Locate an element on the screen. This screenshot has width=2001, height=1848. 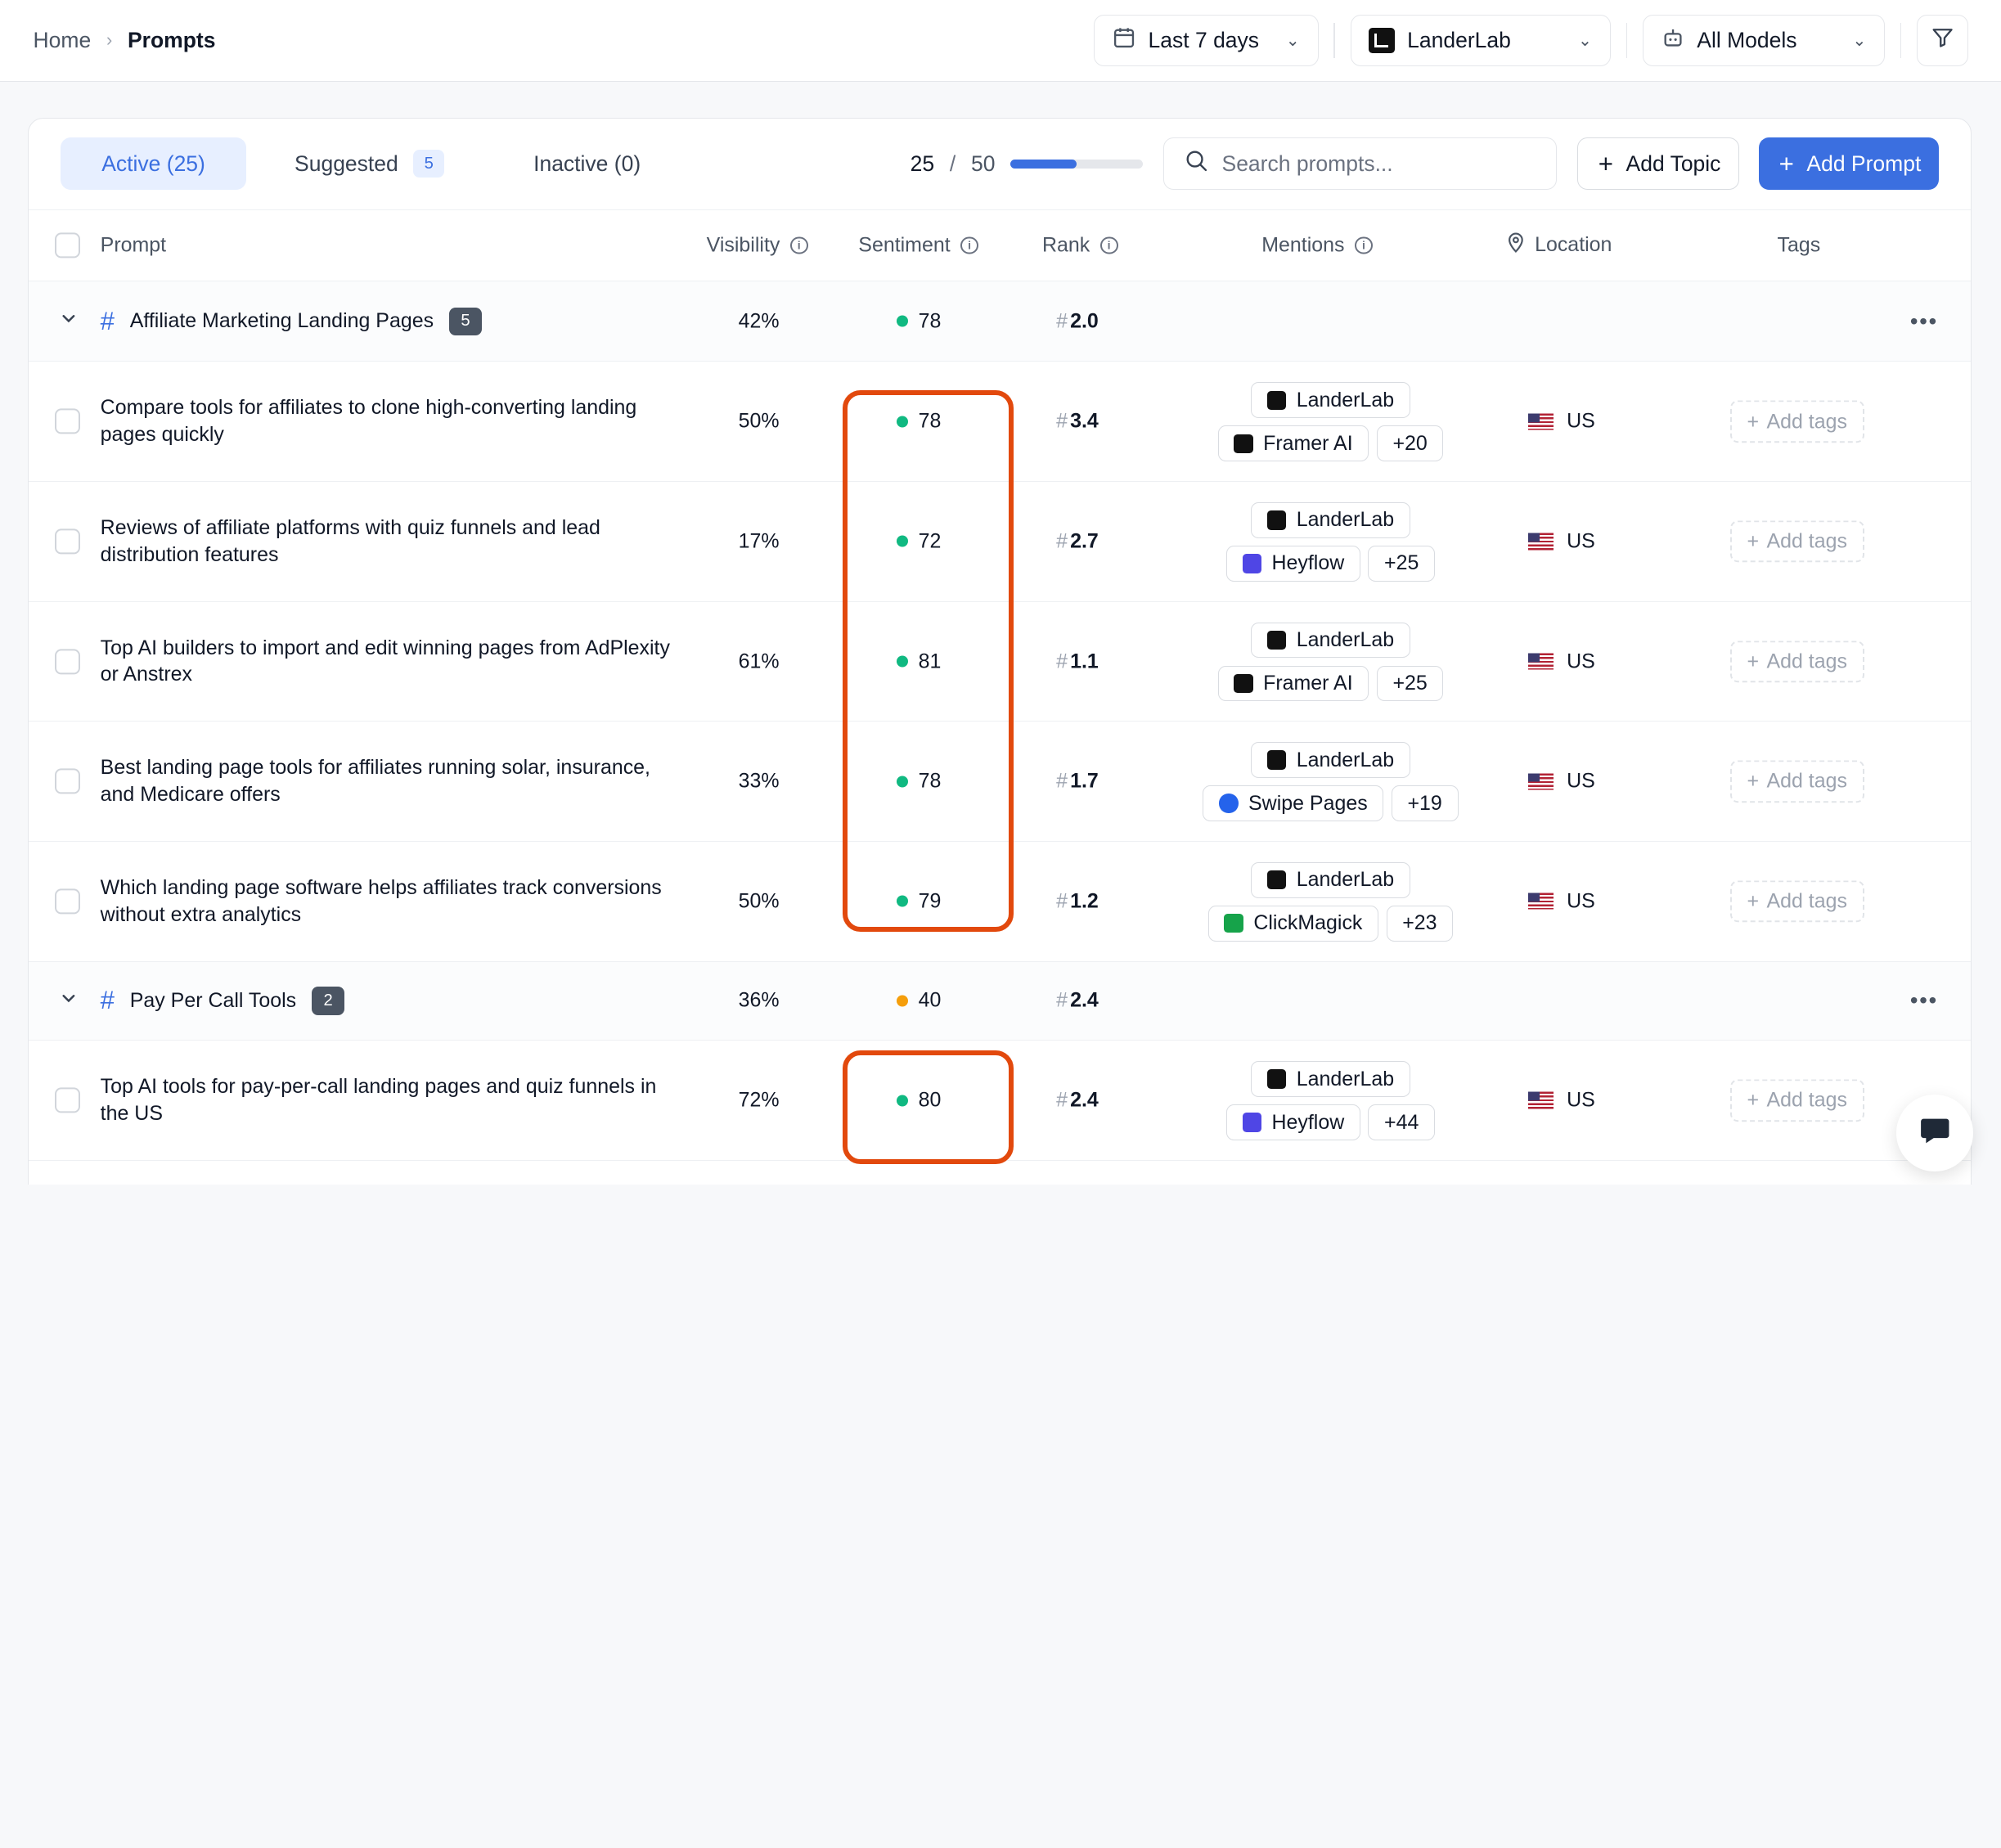
top-filters: Last 7 days ⌄ LanderLab ⌄ All Models ⌄ is located at coordinates (1531, 40).